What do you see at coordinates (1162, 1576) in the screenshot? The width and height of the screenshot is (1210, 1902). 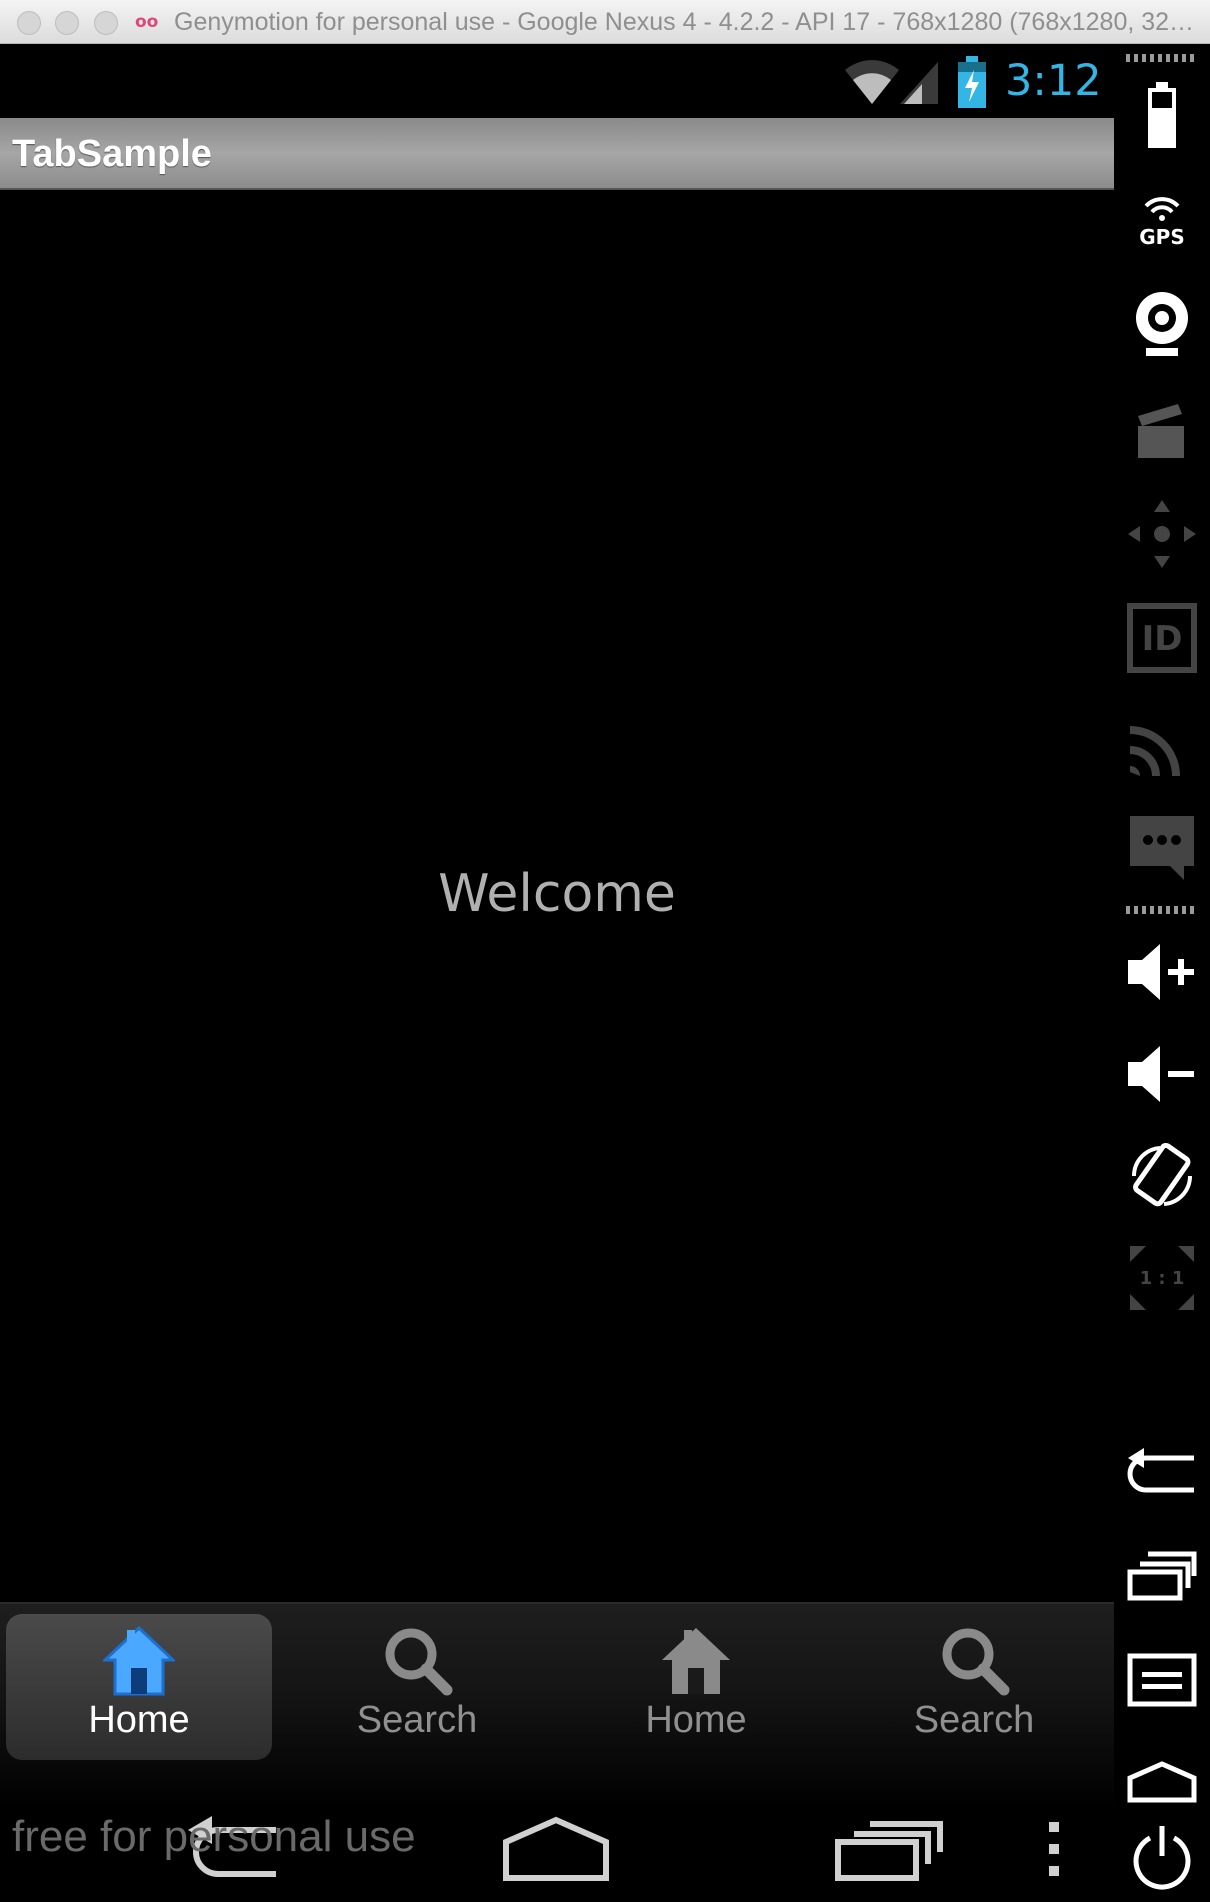 I see `recent-apps-icon` at bounding box center [1162, 1576].